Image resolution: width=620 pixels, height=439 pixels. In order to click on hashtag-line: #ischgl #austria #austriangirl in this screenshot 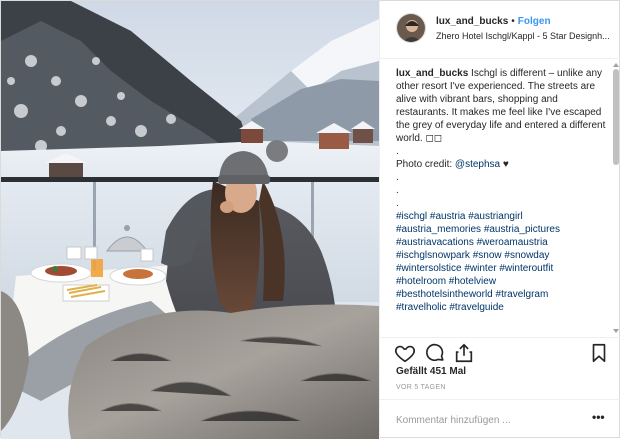, I will do `click(503, 216)`.